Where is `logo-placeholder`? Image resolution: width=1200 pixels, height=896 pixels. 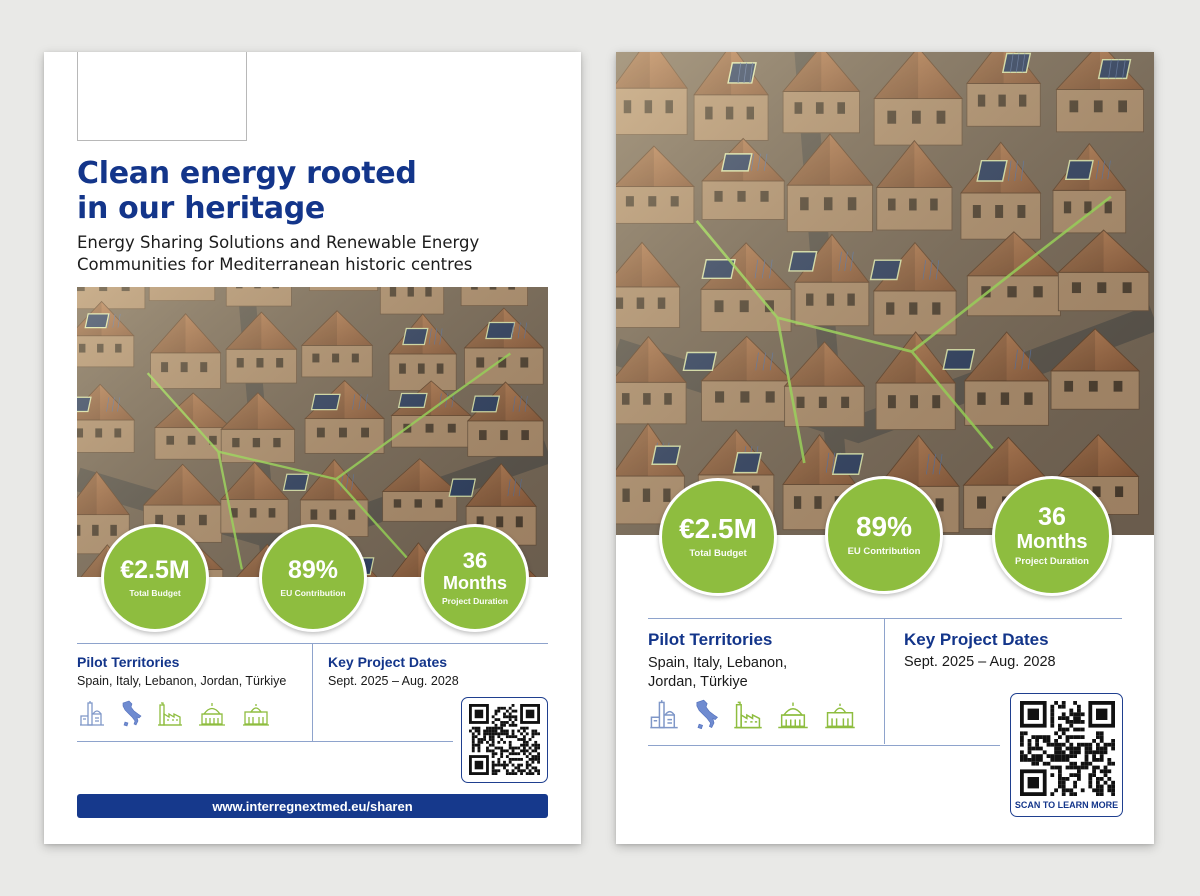
logo-placeholder is located at coordinates (162, 96).